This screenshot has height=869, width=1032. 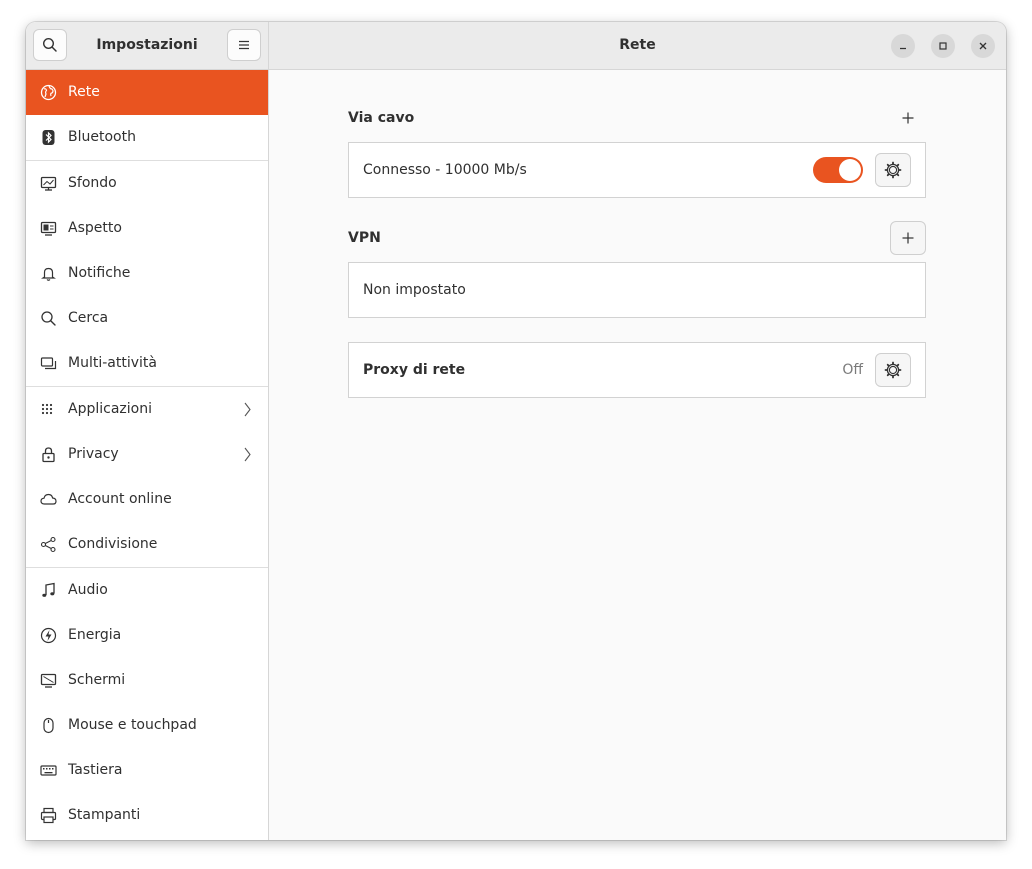 I want to click on sidebar-item-schermi: Schermi, so click(x=147, y=680).